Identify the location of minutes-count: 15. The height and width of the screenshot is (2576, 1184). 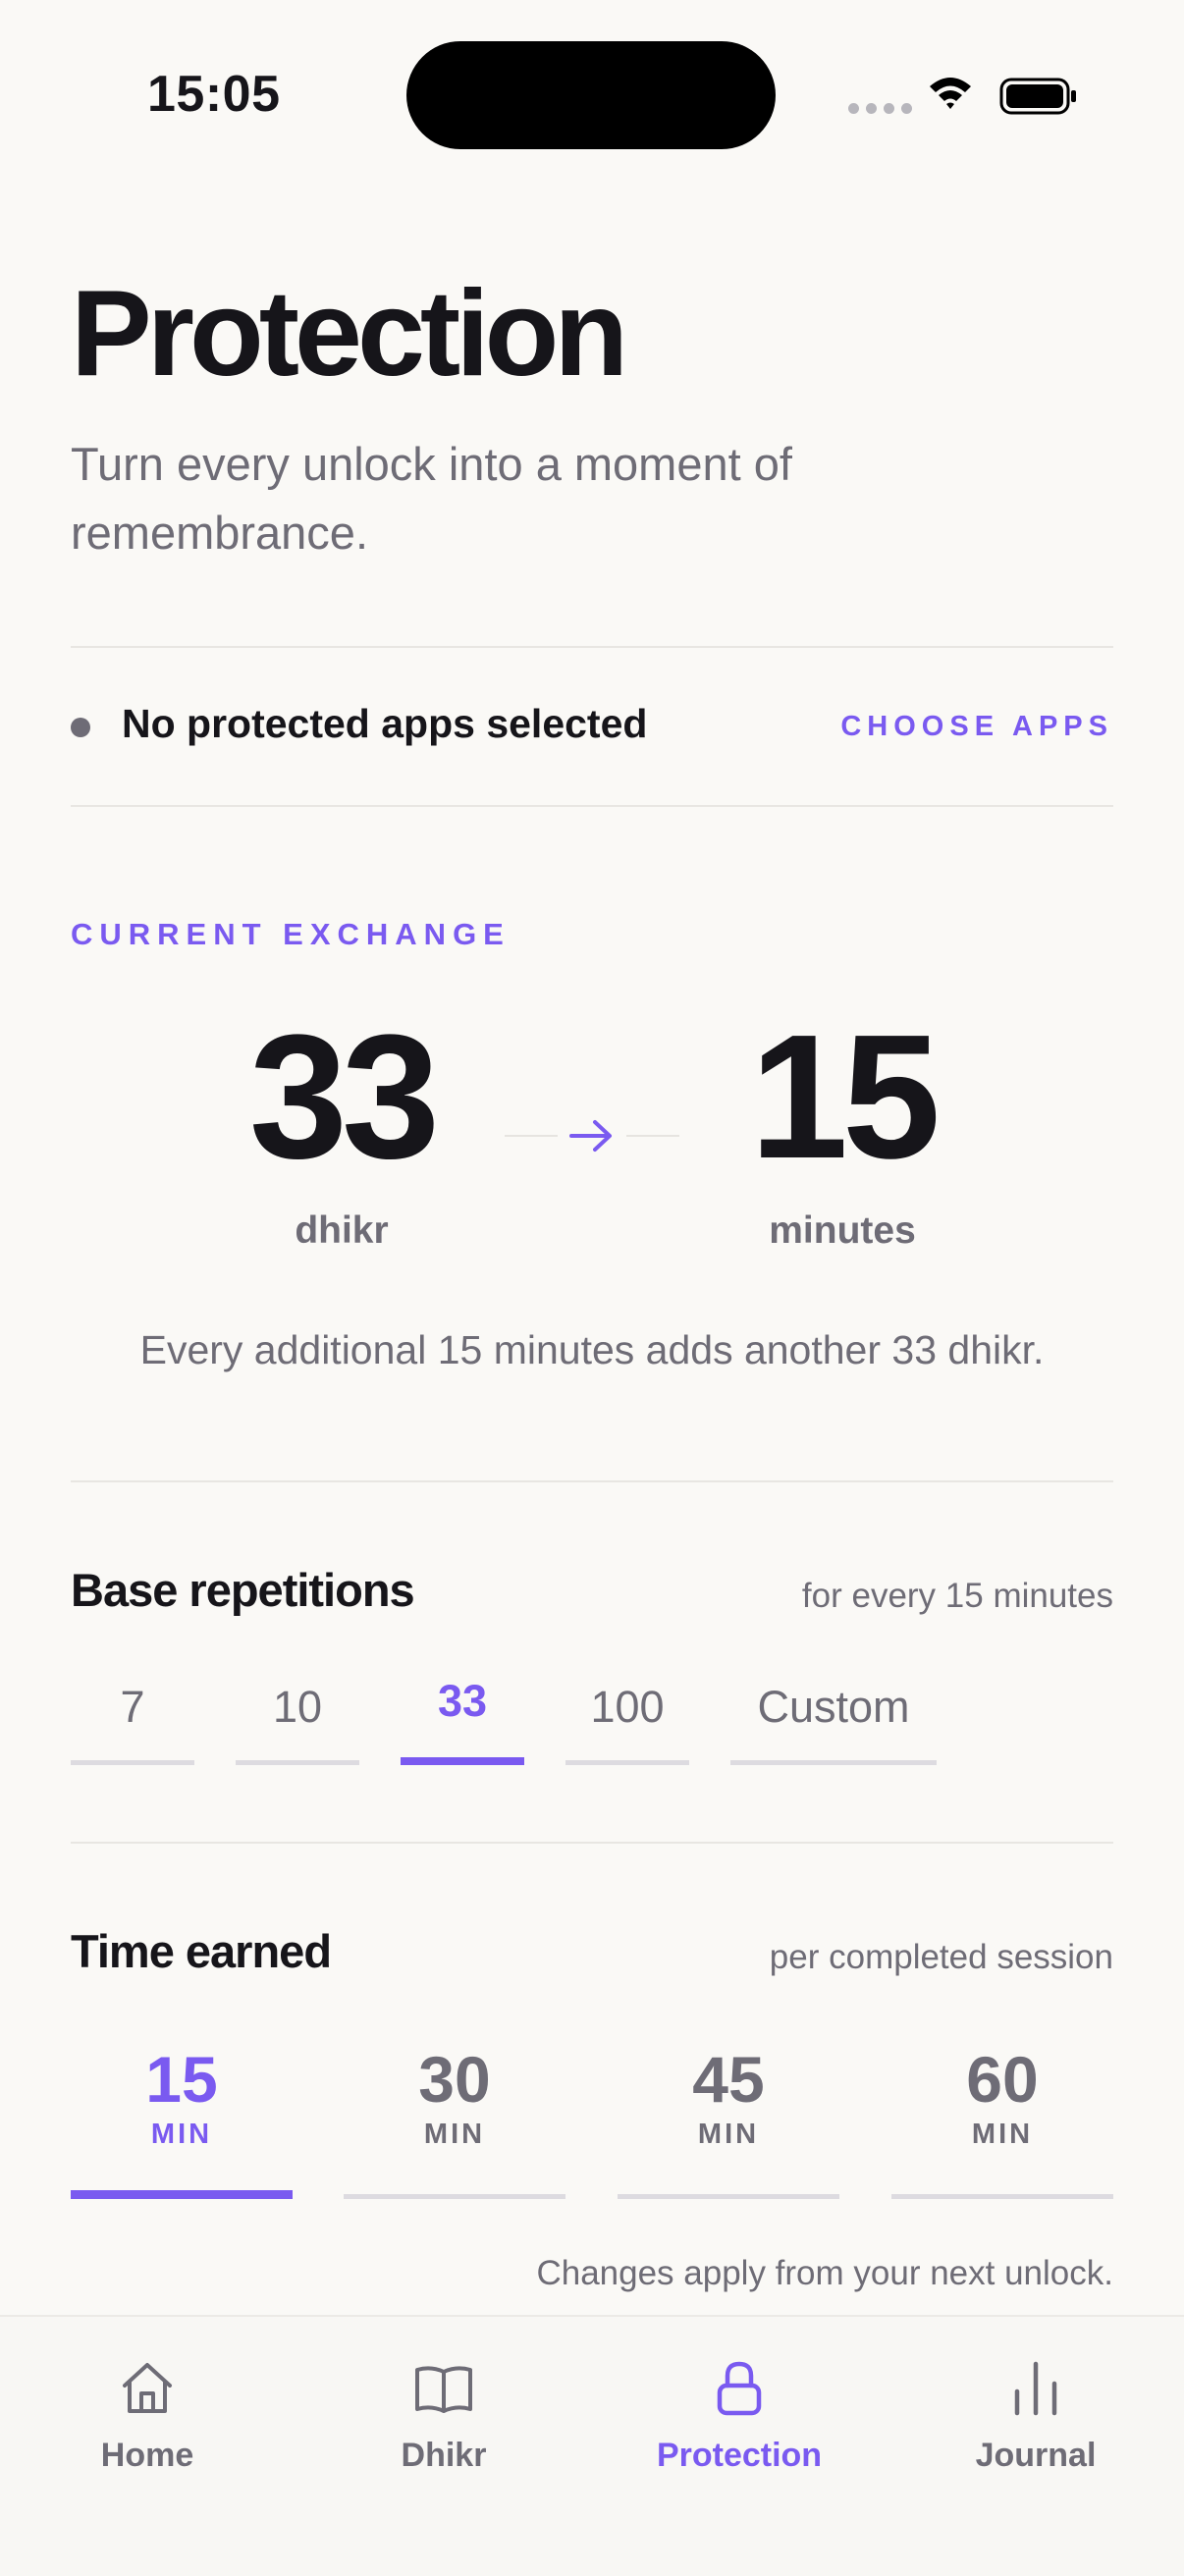
(845, 1097).